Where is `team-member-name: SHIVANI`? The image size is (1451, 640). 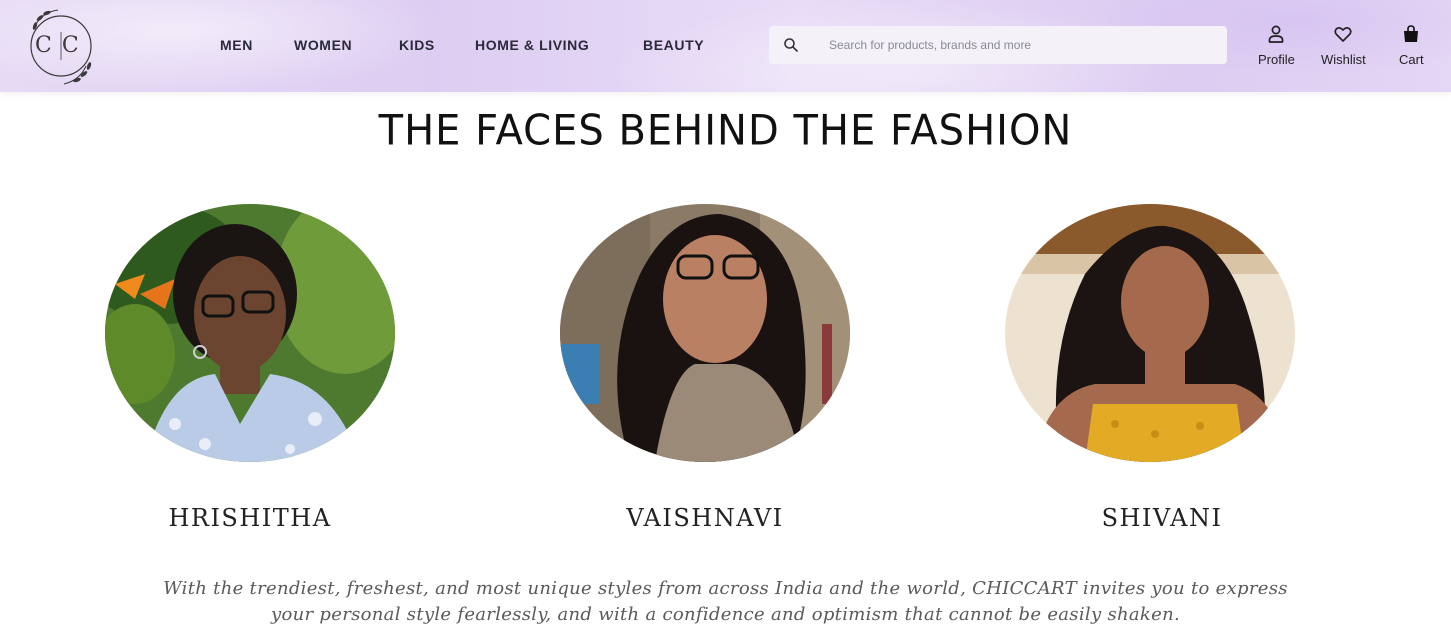
team-member-name: SHIVANI is located at coordinates (1162, 518).